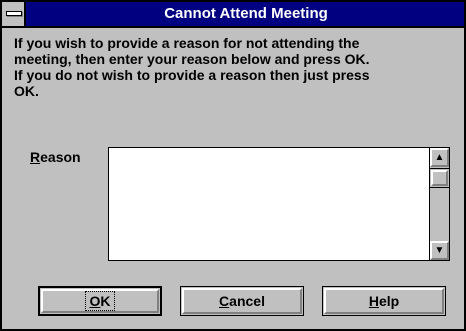 The height and width of the screenshot is (331, 466). I want to click on help-button-label: Help, so click(384, 301).